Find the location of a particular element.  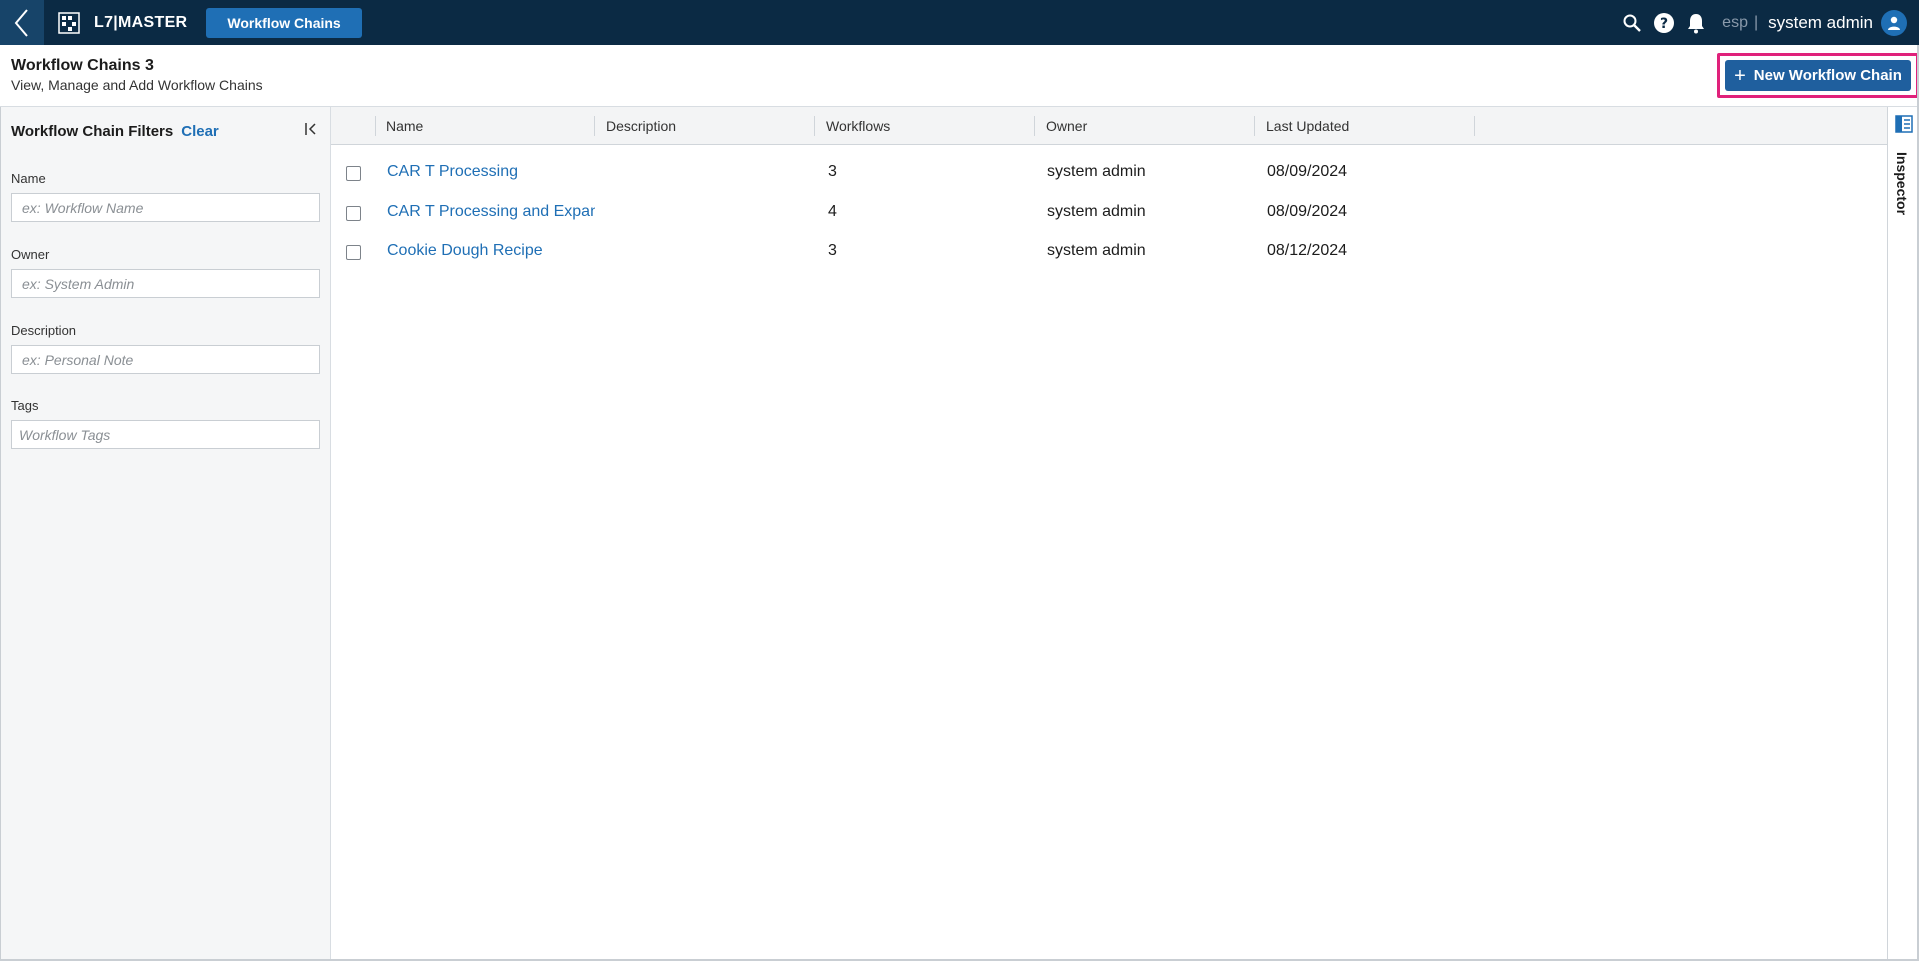

inspector-panel: Inspector is located at coordinates (1903, 534).